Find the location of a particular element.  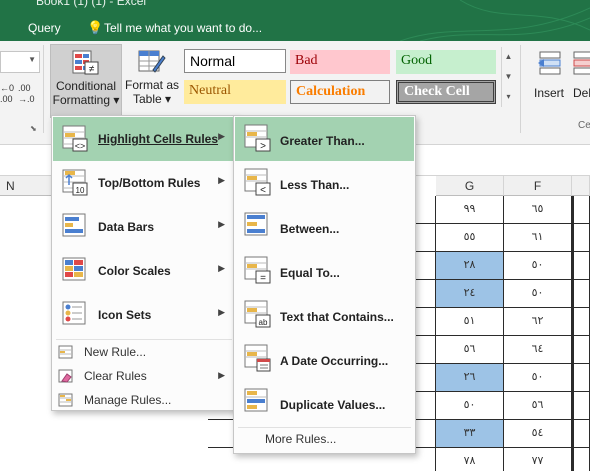

grid-cell-g: ٢٤ is located at coordinates (470, 294).